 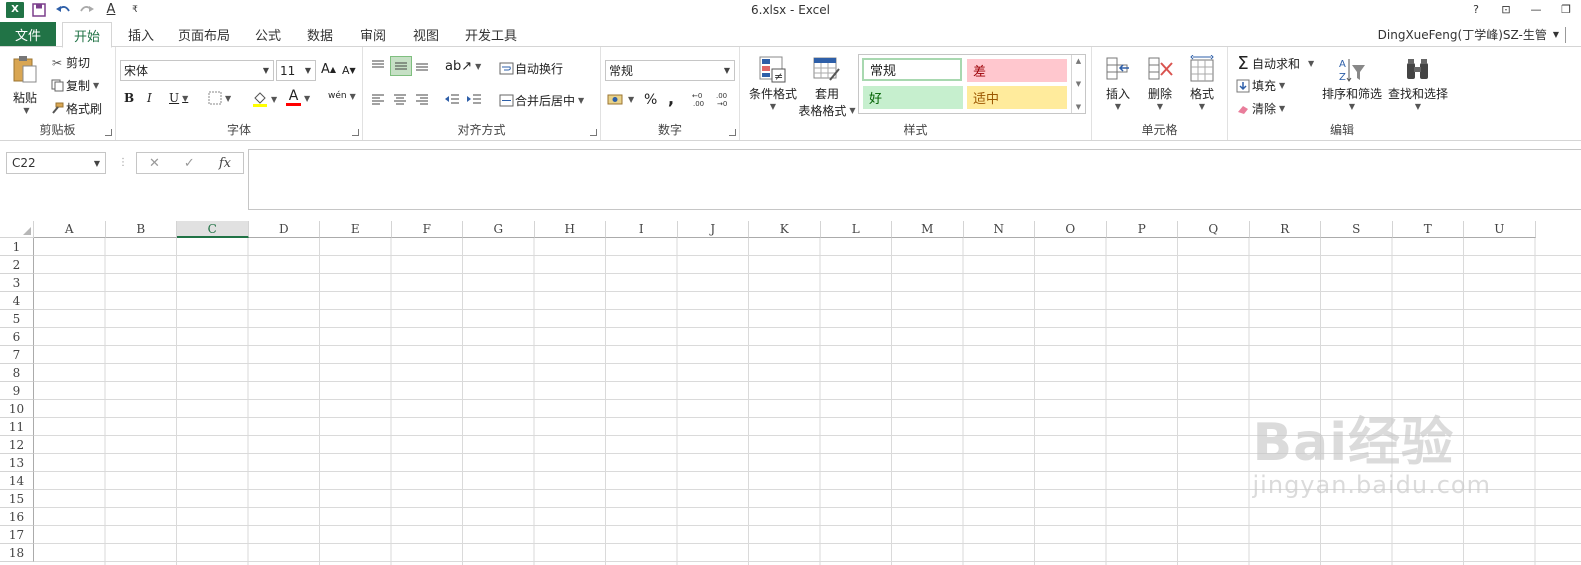 I want to click on minimize-icon: —, so click(x=1536, y=9).